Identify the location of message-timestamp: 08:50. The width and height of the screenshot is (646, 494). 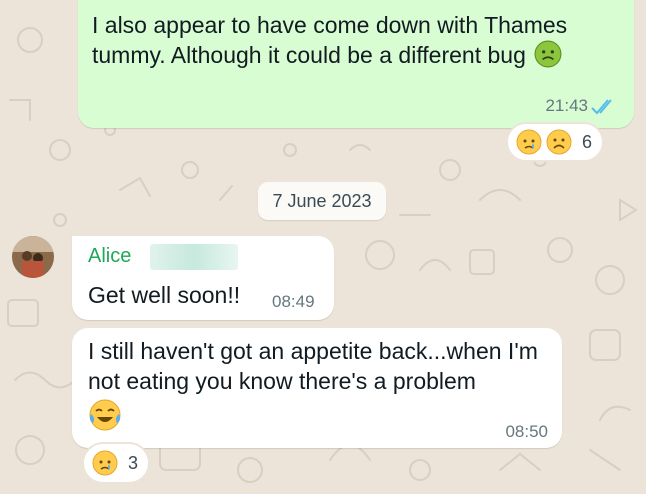
(526, 431).